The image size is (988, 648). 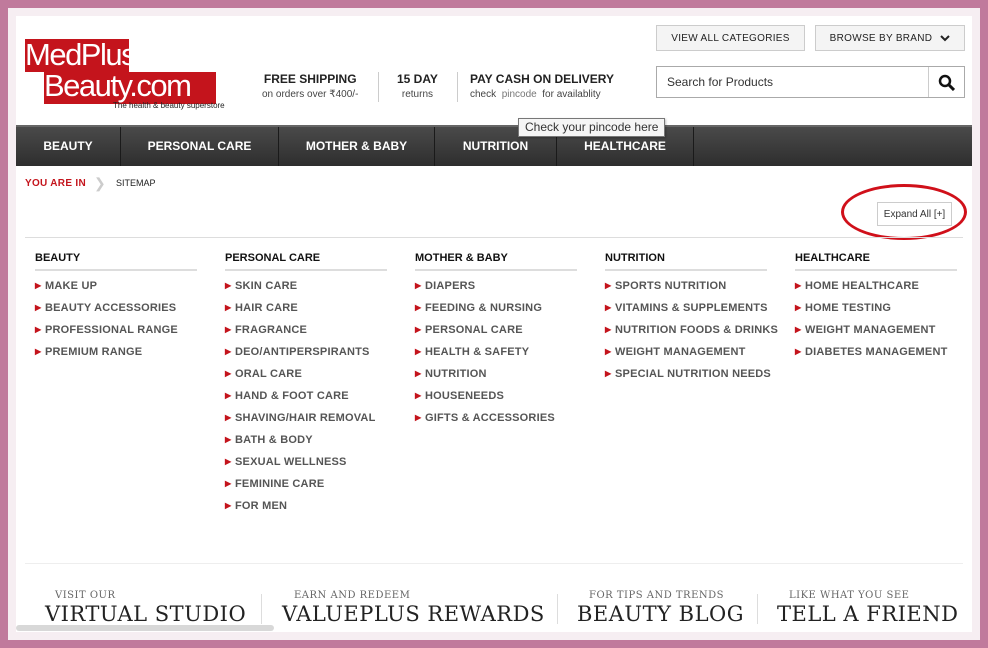 I want to click on usp-sub: returns, so click(x=417, y=94).